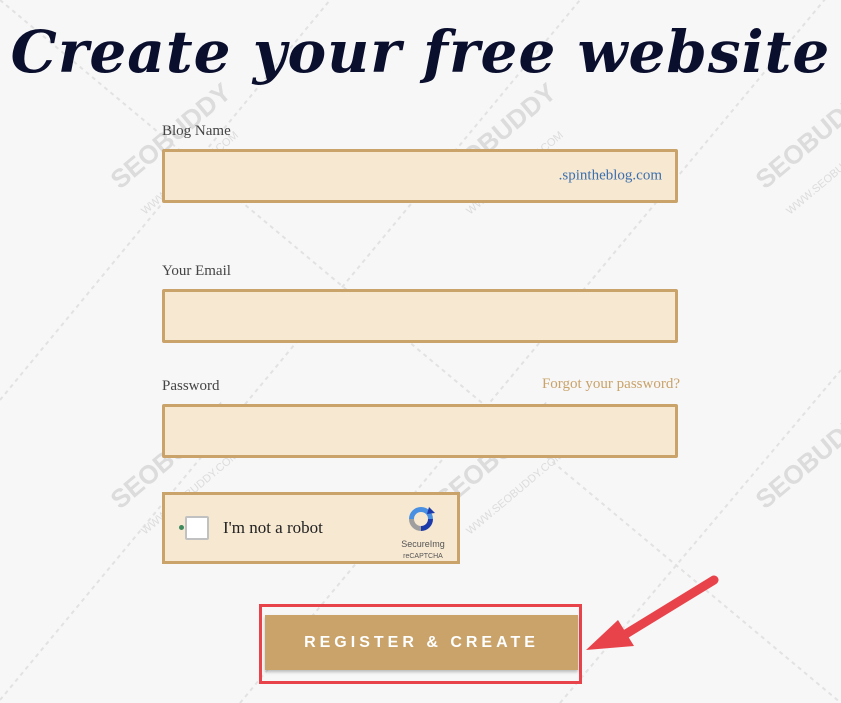 The height and width of the screenshot is (703, 841). I want to click on blog-name-label: Blog Name, so click(196, 131).